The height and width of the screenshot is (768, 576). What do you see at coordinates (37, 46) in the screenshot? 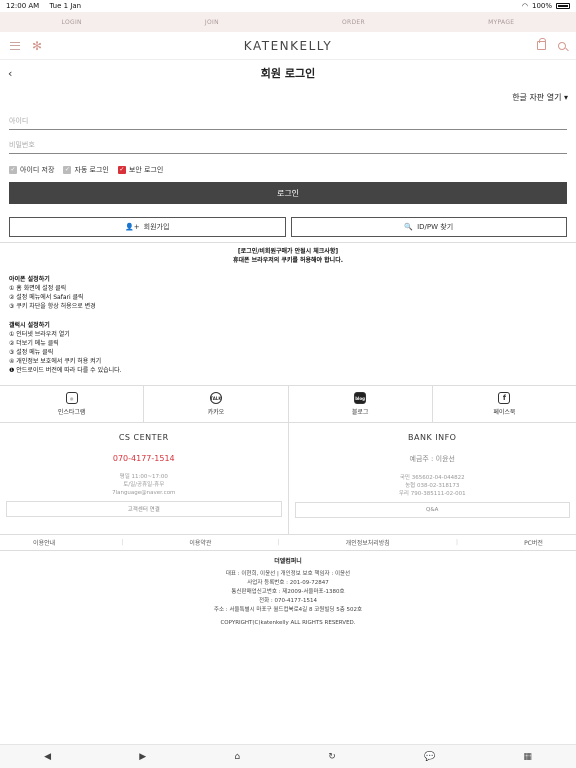
I see `brand-logo-icon: ✻` at bounding box center [37, 46].